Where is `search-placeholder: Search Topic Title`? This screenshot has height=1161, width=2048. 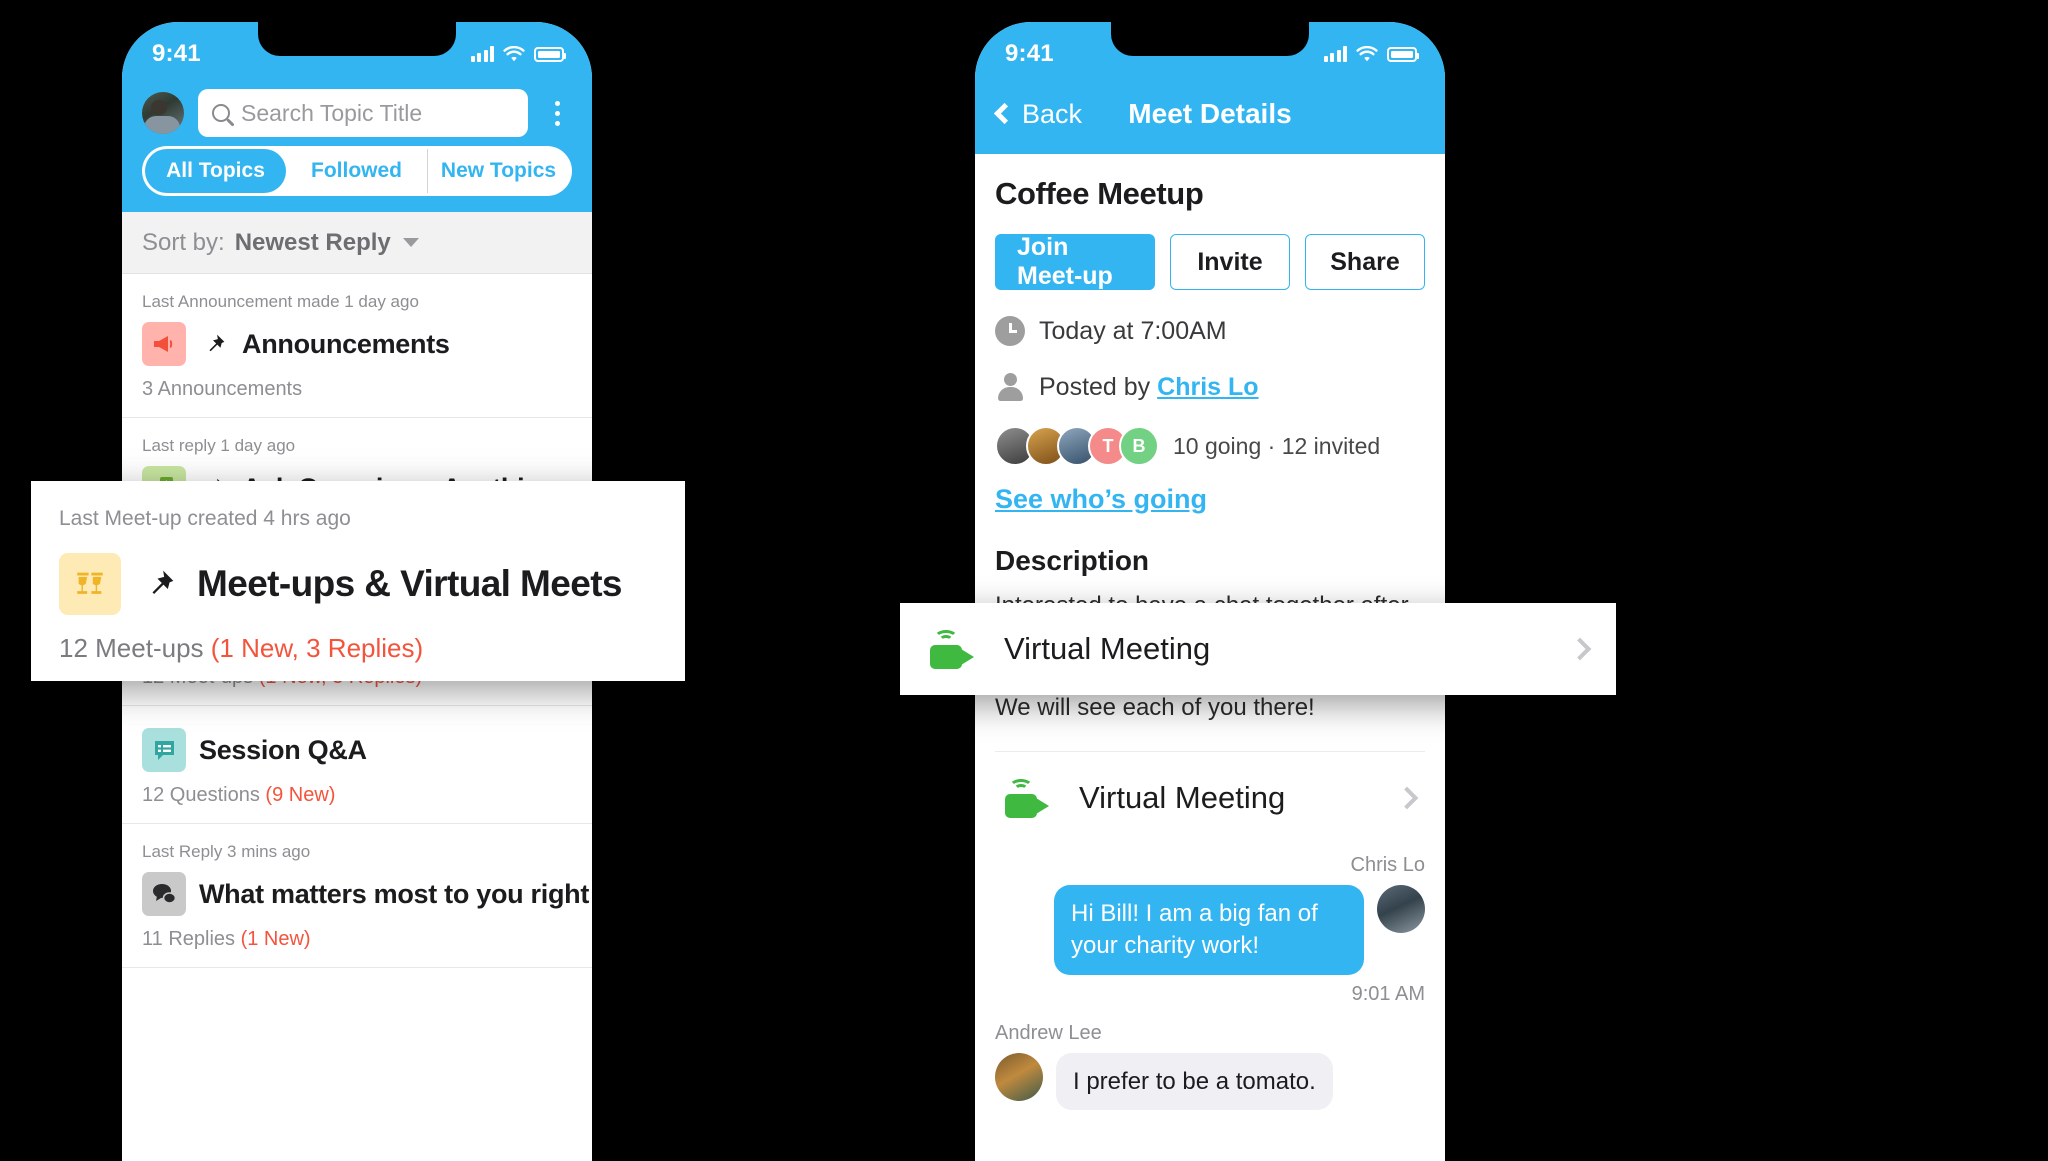
search-placeholder: Search Topic Title is located at coordinates (332, 112).